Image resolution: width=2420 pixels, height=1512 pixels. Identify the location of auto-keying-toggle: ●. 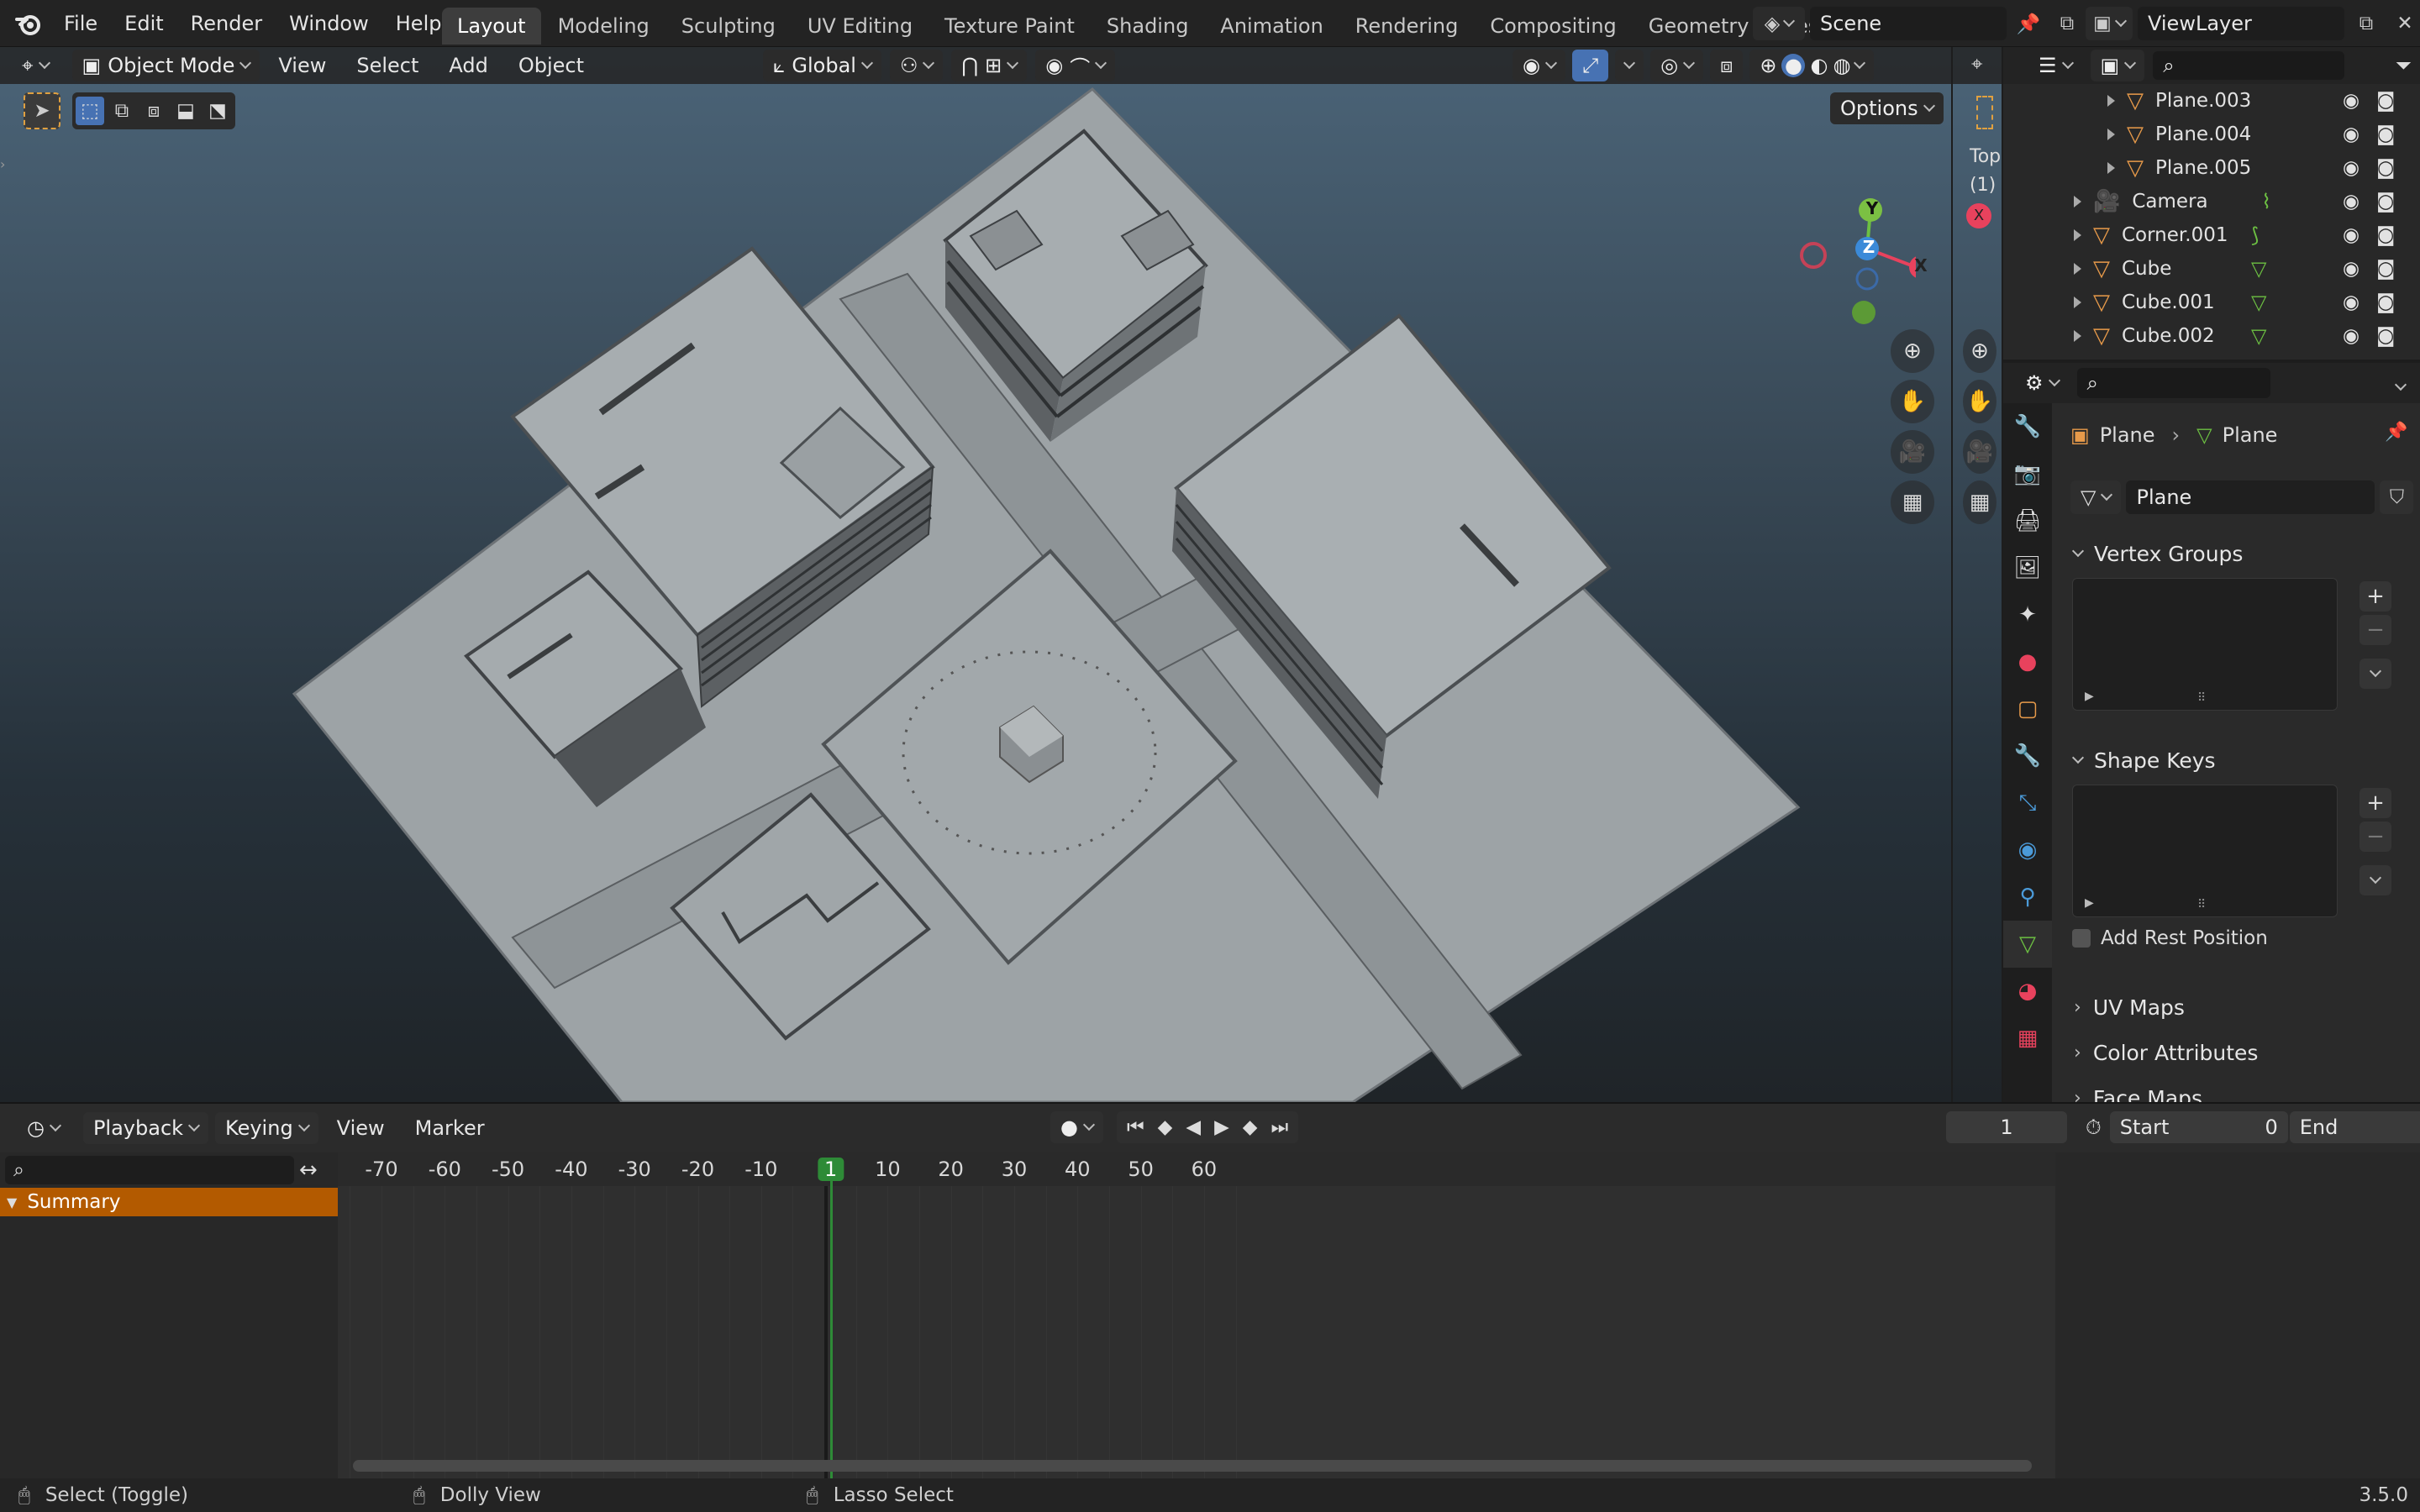
(1076, 1127).